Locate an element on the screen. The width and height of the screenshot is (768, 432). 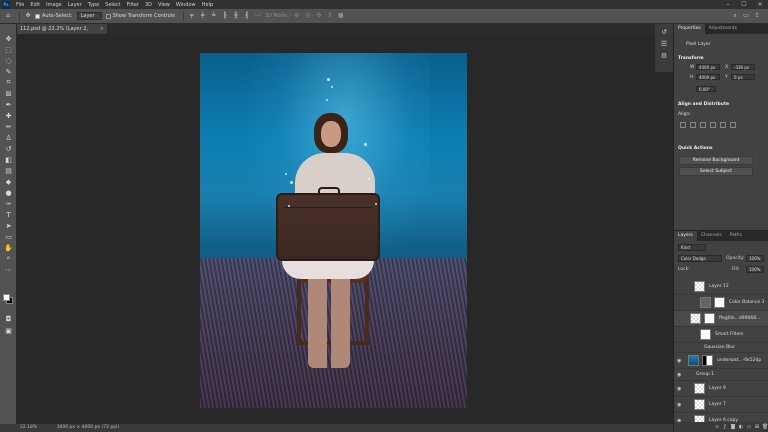
search-icon: ⌕ is located at coordinates (735, 16).